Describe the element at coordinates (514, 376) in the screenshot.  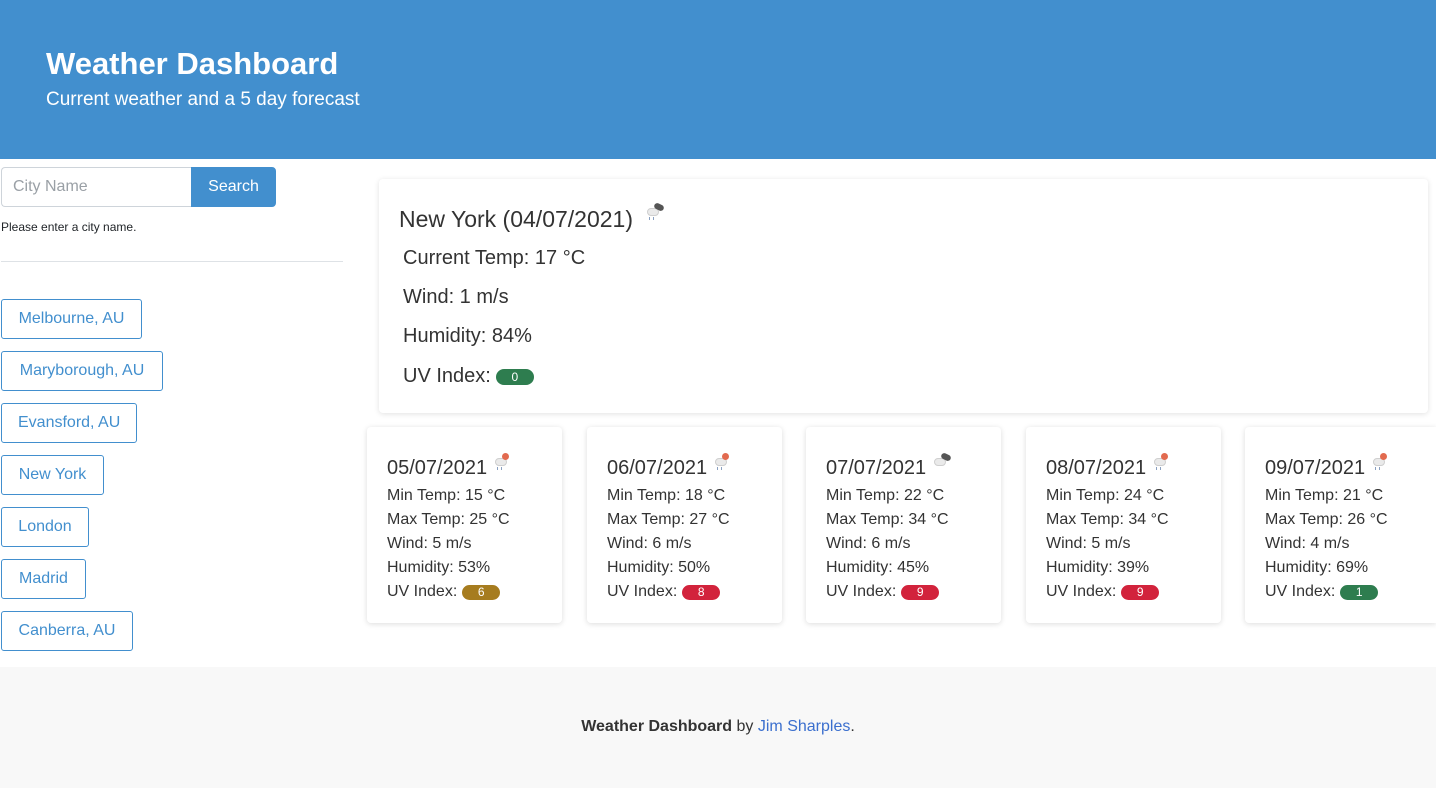
I see `uv-badge: 0` at that location.